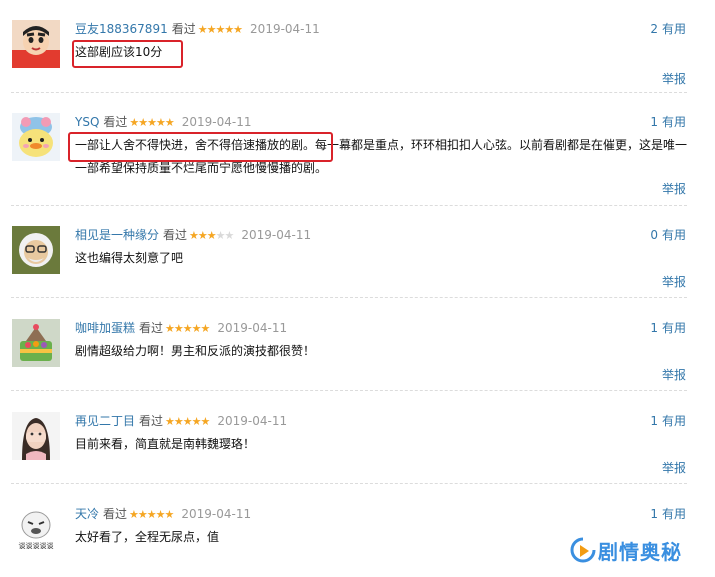 The height and width of the screenshot is (577, 715). I want to click on comment-header: 相见是一种缘分 看过 ★★★★★ 2019-04-11, so click(193, 235).